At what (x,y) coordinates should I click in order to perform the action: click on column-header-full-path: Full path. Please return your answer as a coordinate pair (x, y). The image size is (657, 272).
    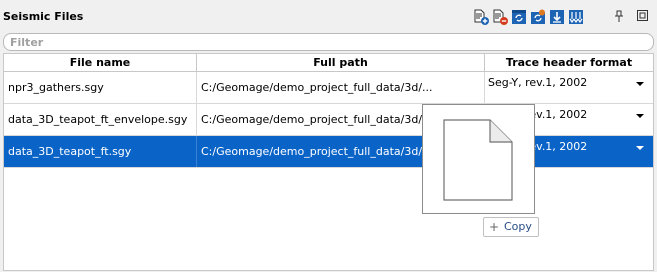
    Looking at the image, I should click on (341, 62).